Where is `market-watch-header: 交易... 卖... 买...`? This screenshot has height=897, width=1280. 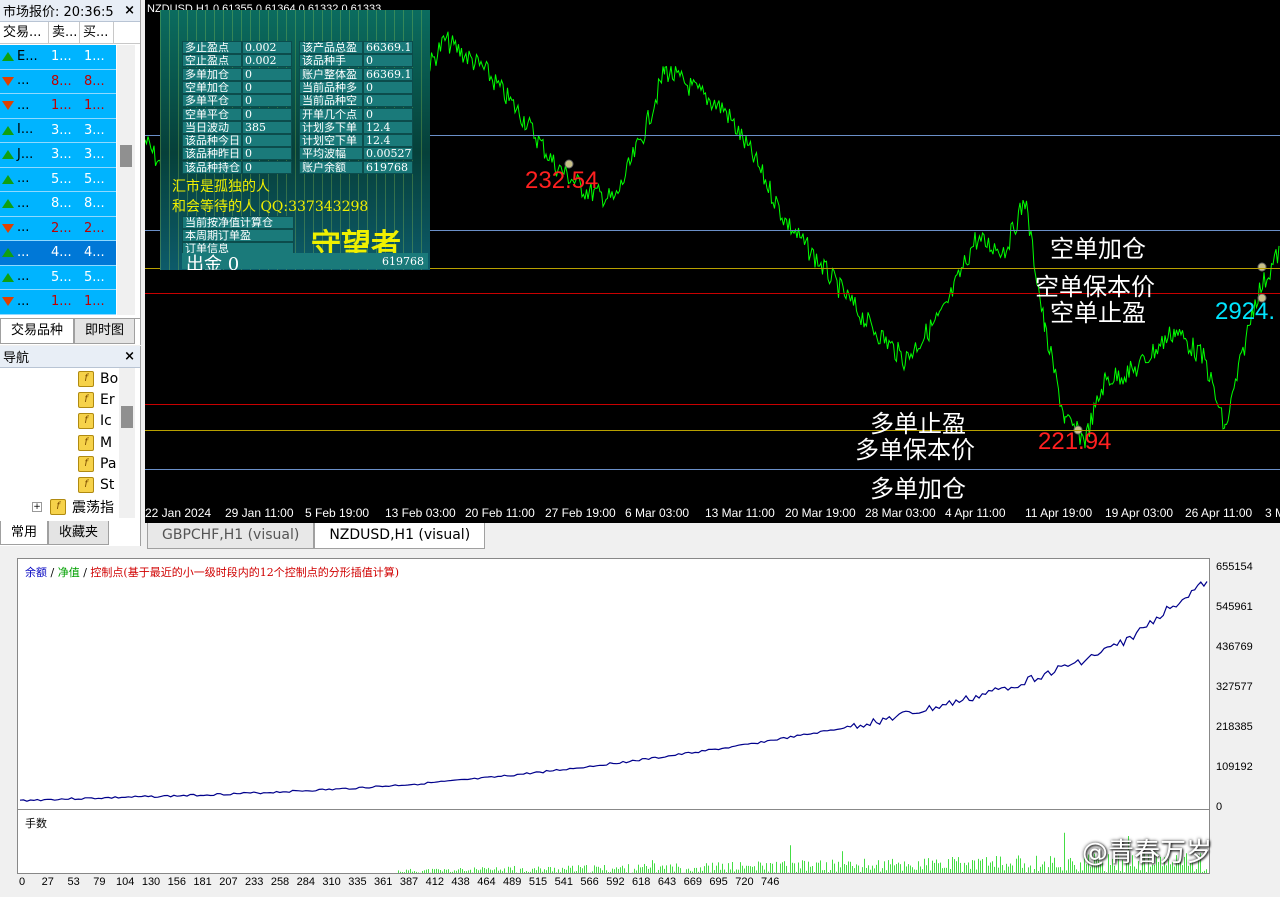
market-watch-header: 交易... 卖... 买... is located at coordinates (70, 33).